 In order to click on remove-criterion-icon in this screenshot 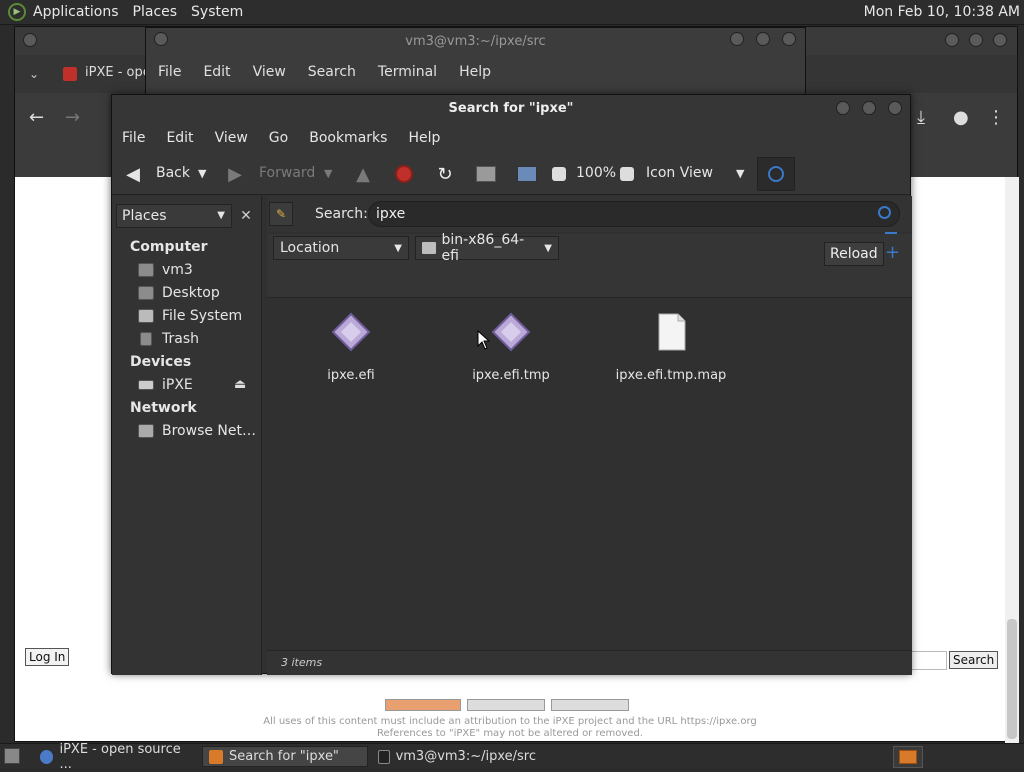, I will do `click(891, 233)`.